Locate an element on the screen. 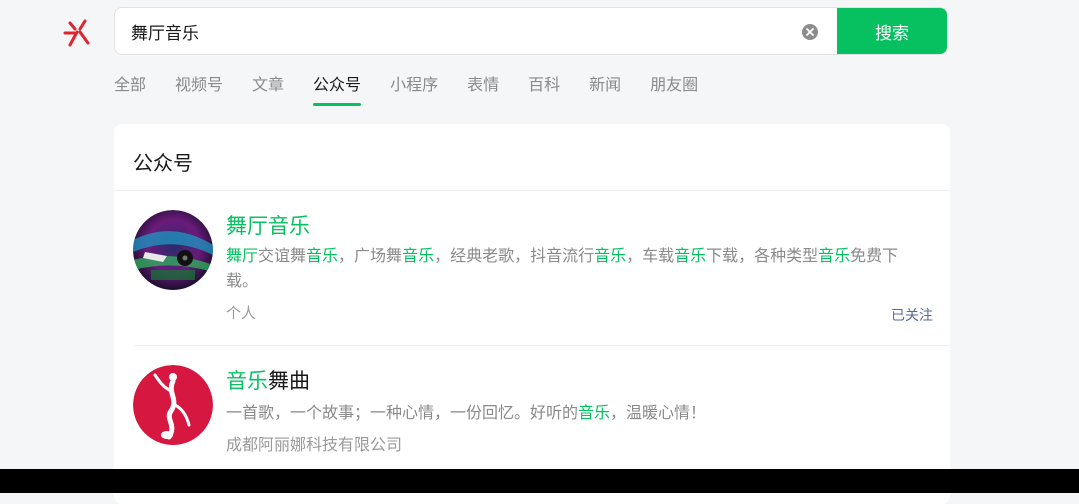 This screenshot has height=504, width=1079. text-segment: ，车载 is located at coordinates (650, 255).